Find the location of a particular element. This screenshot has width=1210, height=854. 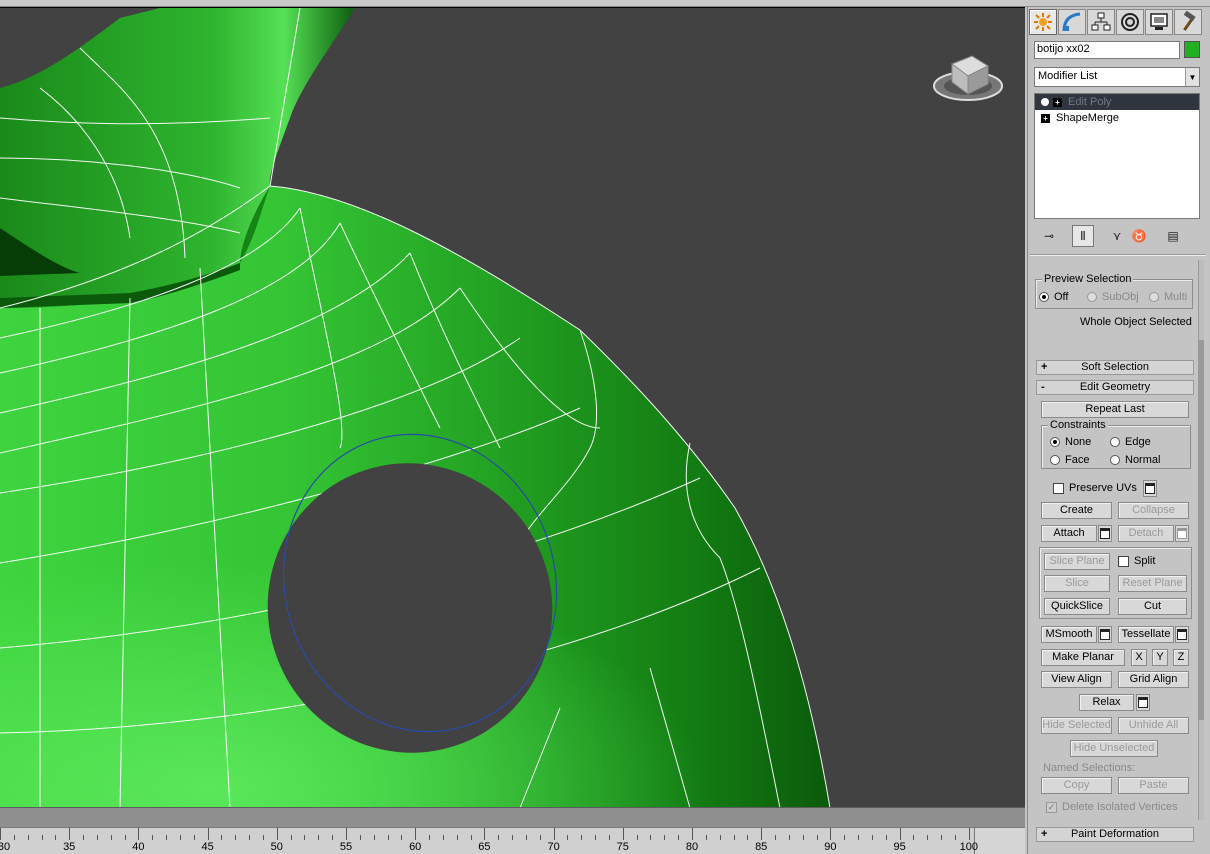

preview-multi-radio: Multi is located at coordinates (1168, 297).